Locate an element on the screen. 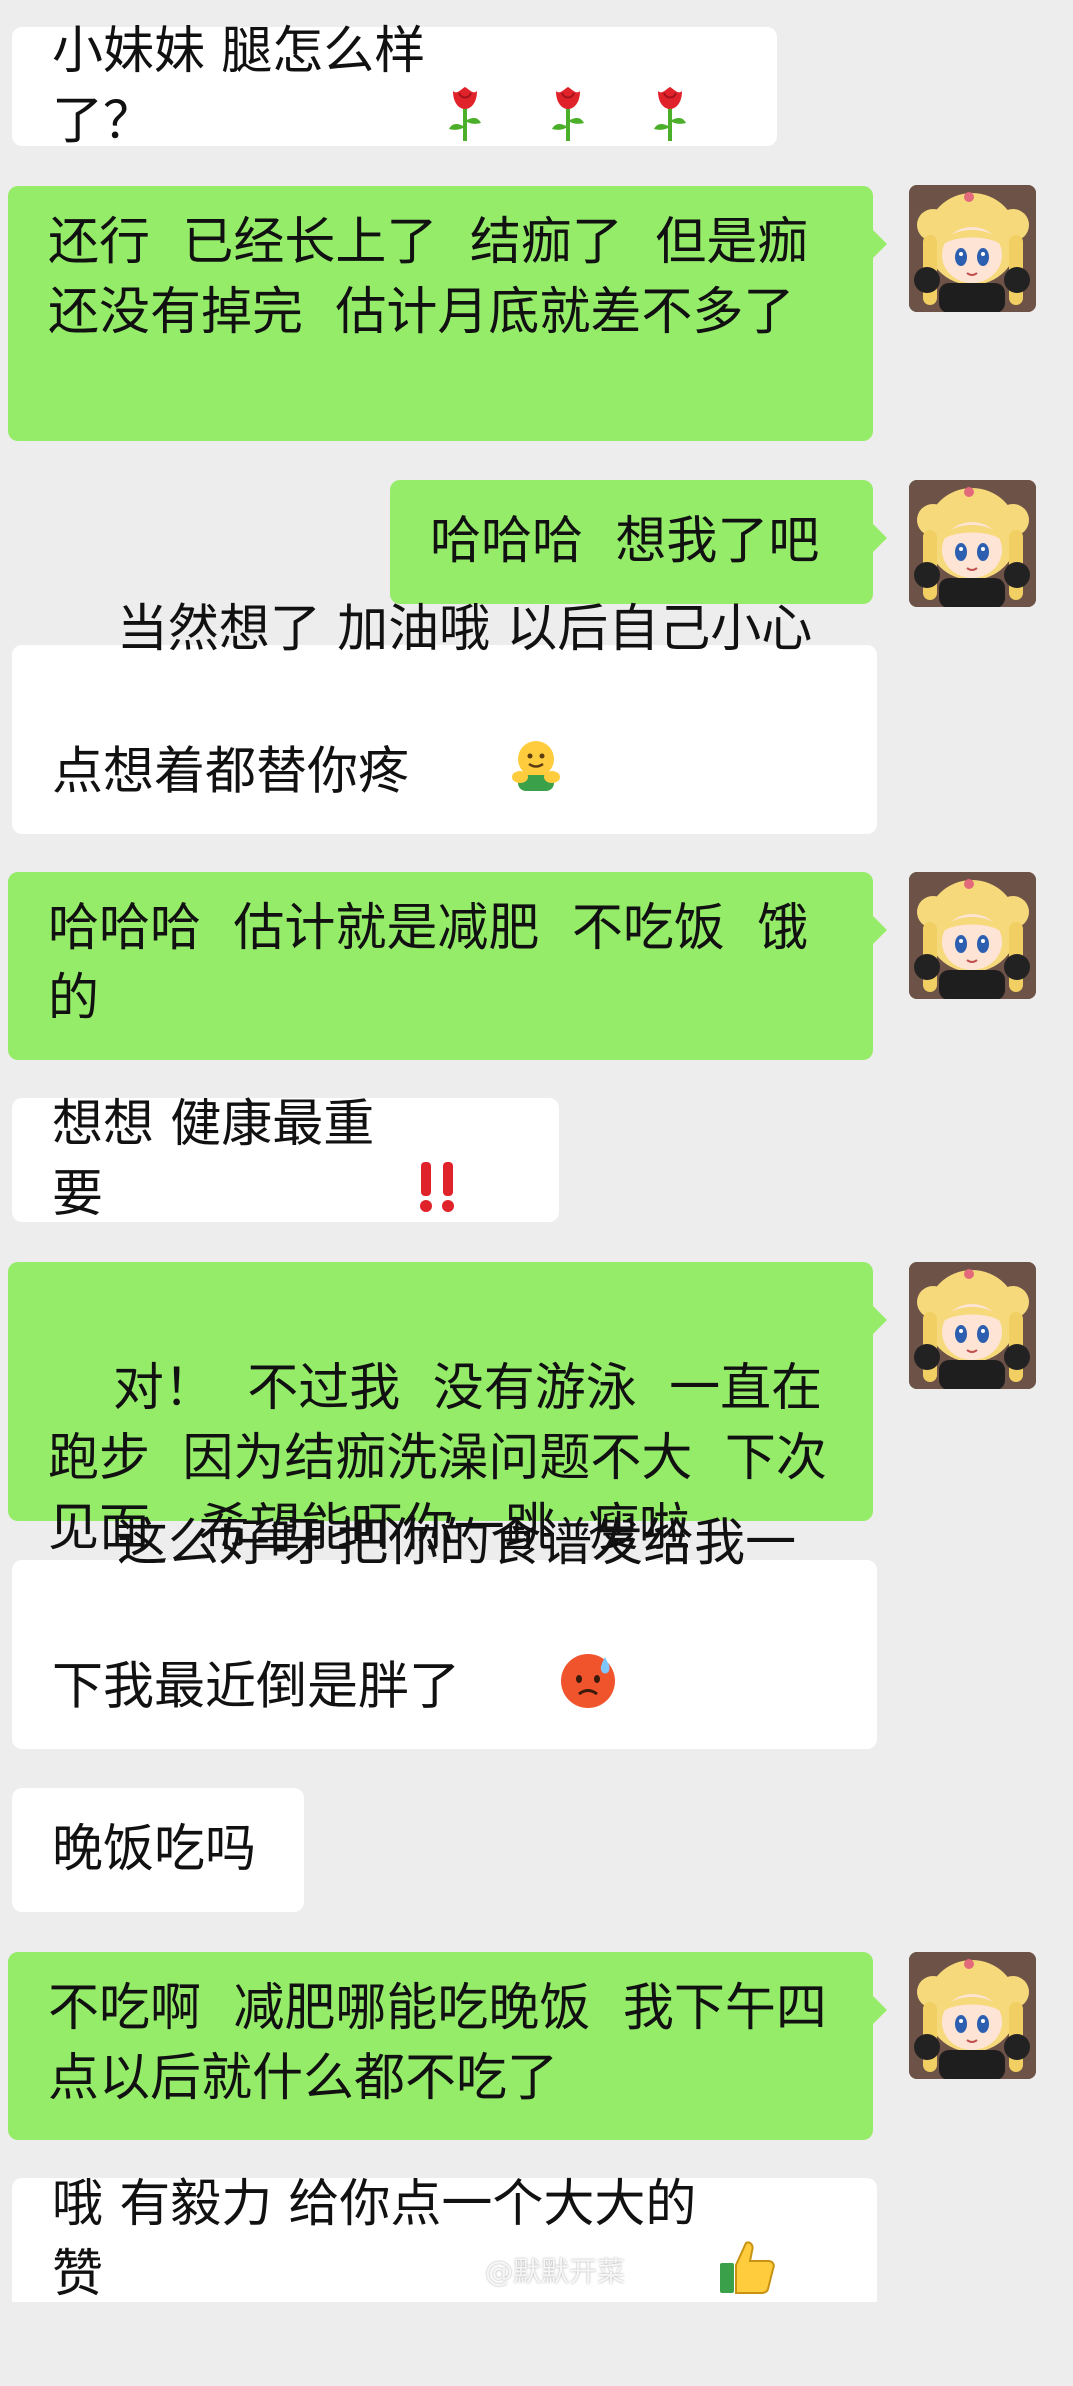 This screenshot has width=1073, height=2386. message-bubble-incoming: 这么好呀 把你的食谱发给我一下我最近倒是胖了 is located at coordinates (444, 1631).